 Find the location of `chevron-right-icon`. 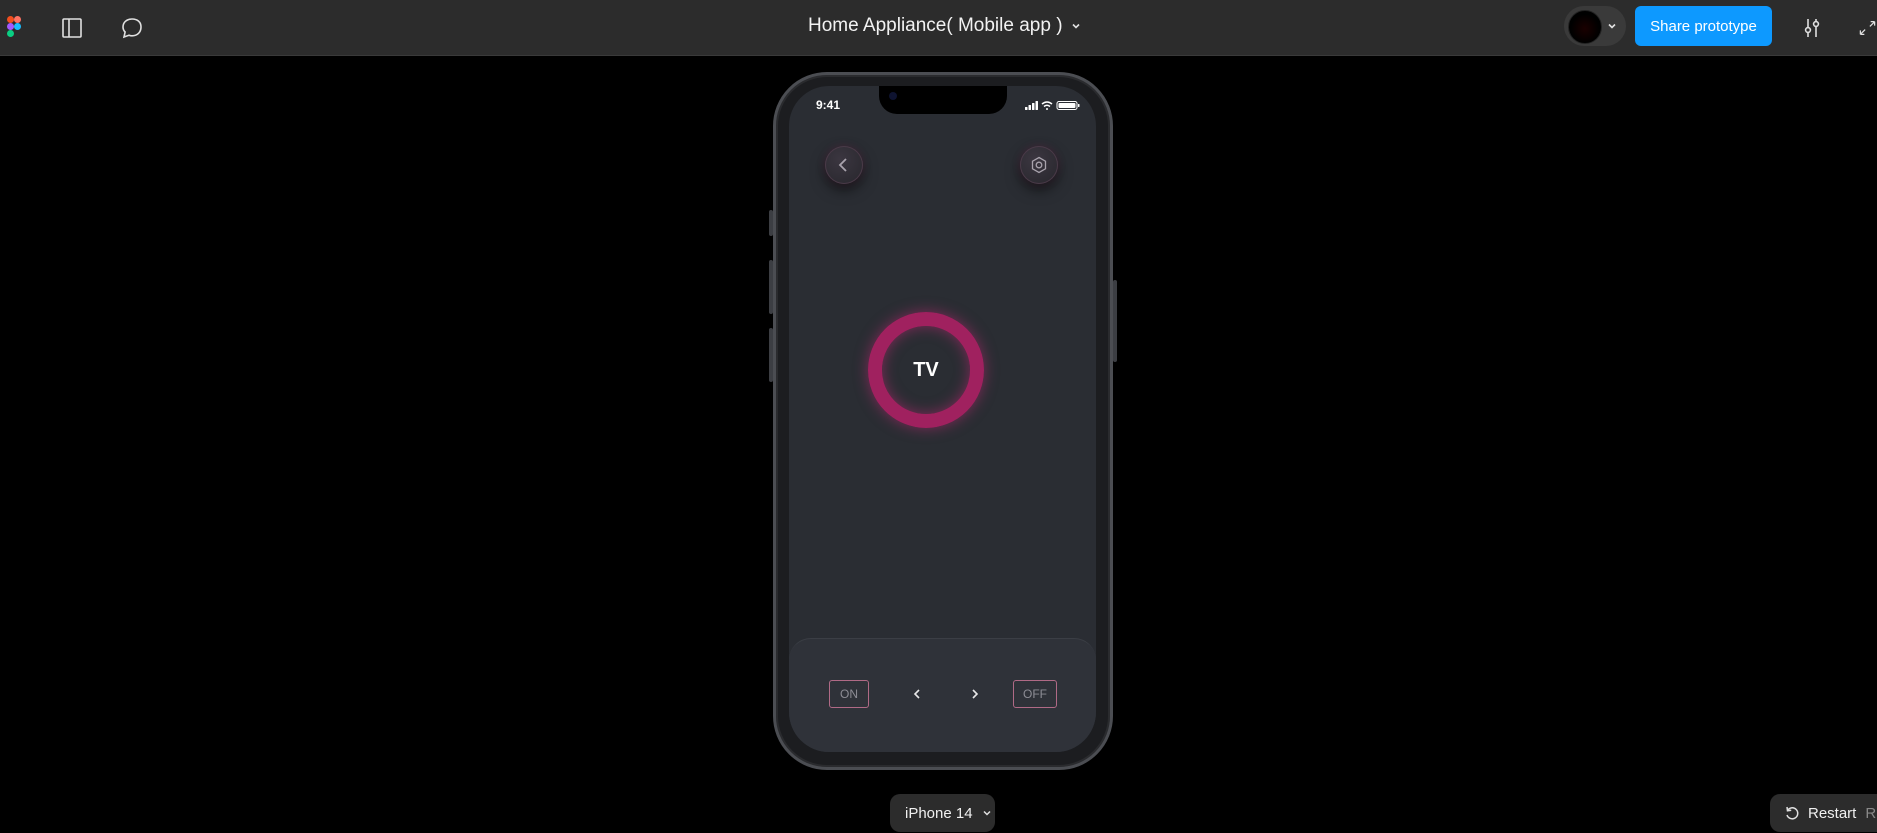

chevron-right-icon is located at coordinates (975, 694).